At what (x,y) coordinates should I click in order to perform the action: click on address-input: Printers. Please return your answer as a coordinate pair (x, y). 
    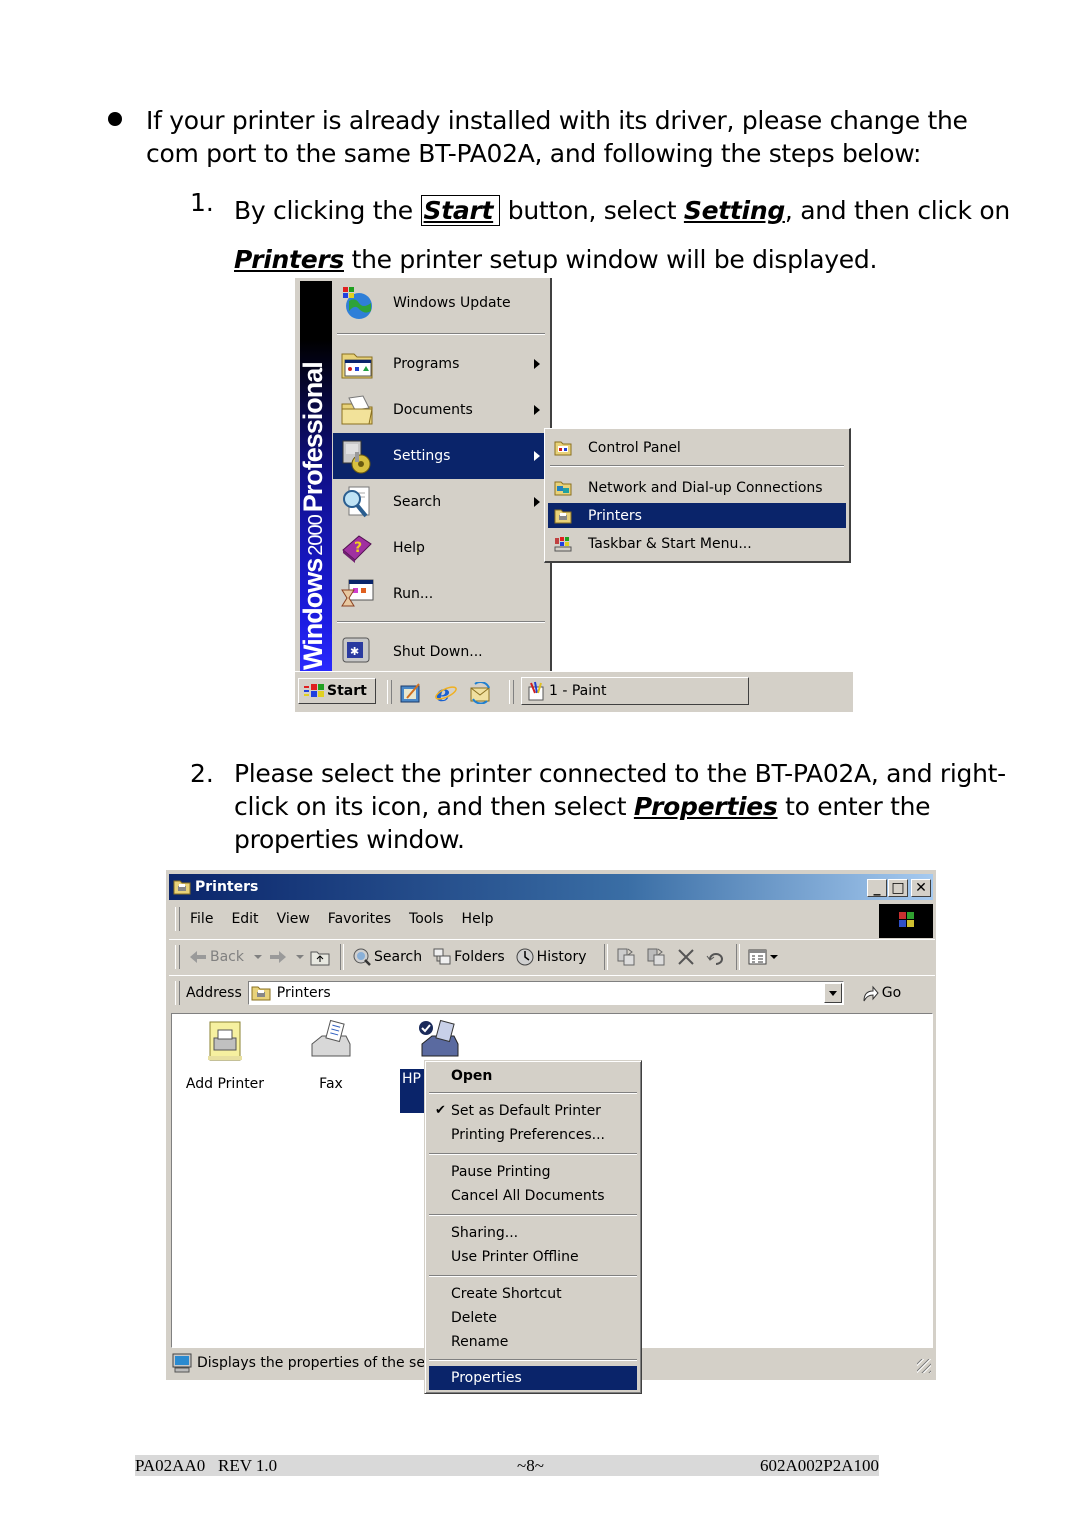
    Looking at the image, I should click on (545, 993).